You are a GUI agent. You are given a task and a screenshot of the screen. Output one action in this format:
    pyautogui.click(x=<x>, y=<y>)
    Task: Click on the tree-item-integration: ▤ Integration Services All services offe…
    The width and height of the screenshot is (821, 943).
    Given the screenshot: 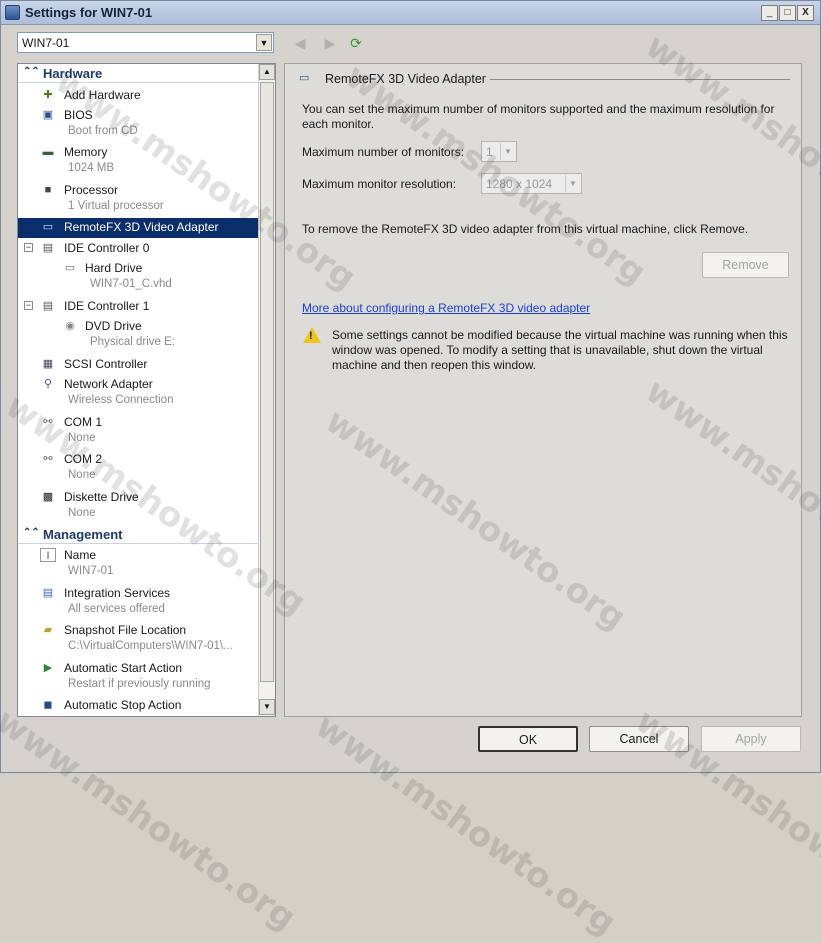 What is the action you would take?
    pyautogui.click(x=138, y=602)
    